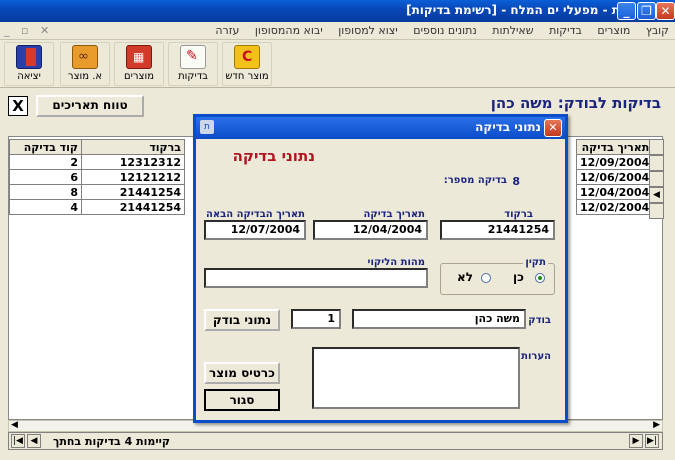  I want to click on column-header-date: תאריך בדיקה, so click(614, 147).